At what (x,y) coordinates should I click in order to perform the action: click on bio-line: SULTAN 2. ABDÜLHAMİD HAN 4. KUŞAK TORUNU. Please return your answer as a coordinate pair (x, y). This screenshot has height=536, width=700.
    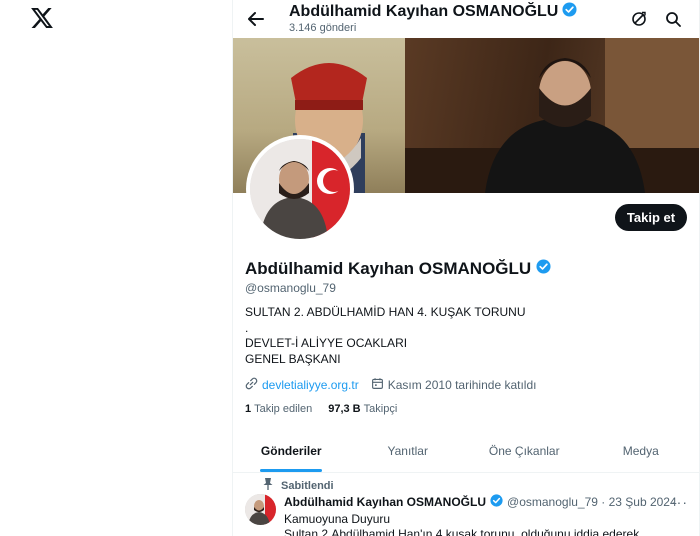
    Looking at the image, I should click on (385, 312).